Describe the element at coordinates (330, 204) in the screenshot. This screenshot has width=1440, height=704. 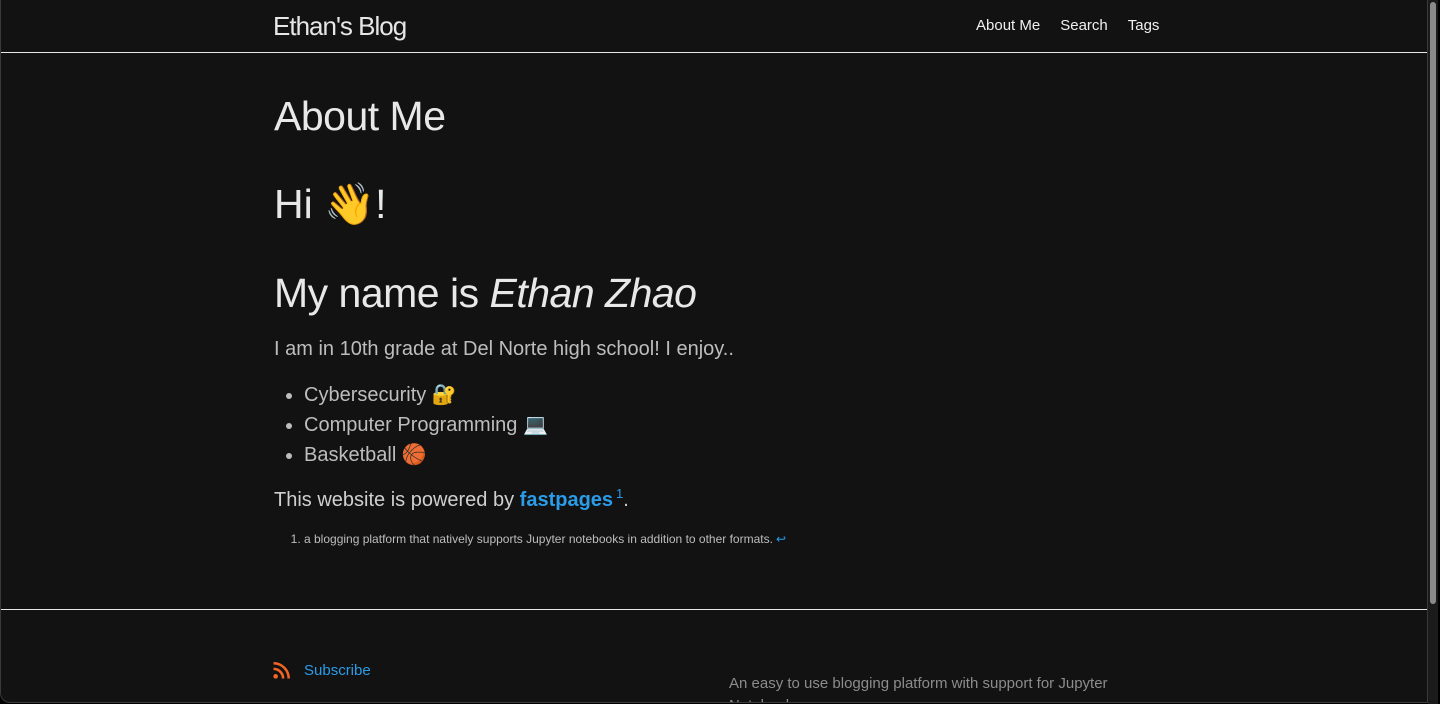
I see `greeting-heading: Hi 👋!` at that location.